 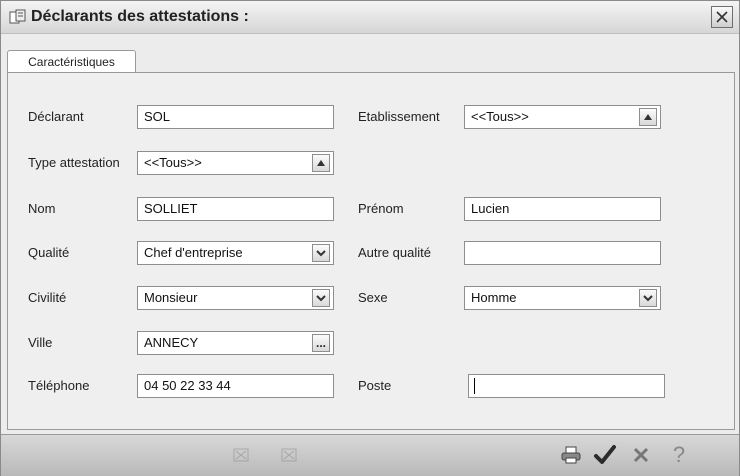 I want to click on declarant-field: SOL, so click(x=235, y=117).